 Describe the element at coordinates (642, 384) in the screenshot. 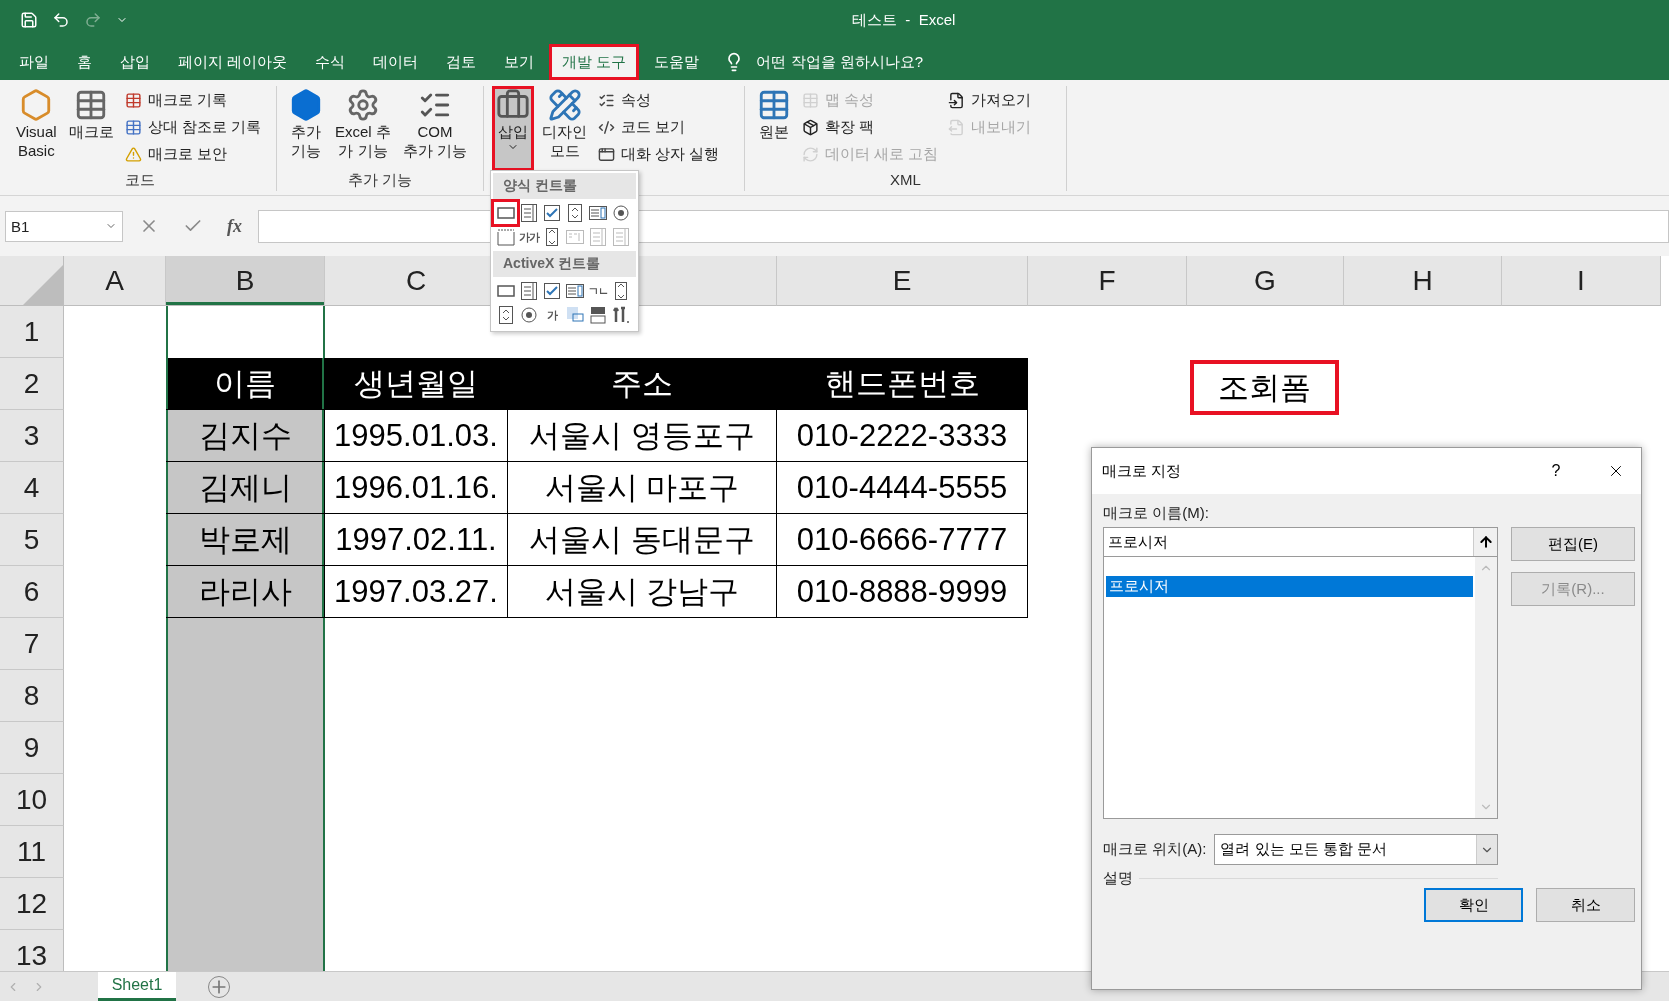

I see `table-header-cell: 주소` at that location.